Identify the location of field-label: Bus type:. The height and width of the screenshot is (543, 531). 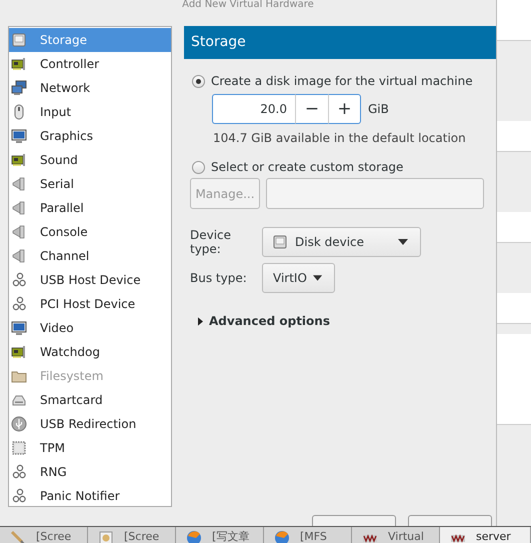
(219, 278).